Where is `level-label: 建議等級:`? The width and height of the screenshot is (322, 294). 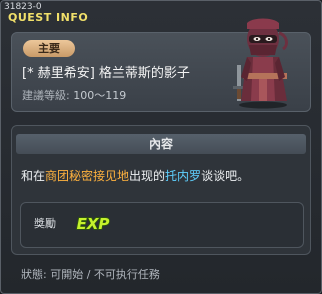 level-label: 建議等級: is located at coordinates (46, 95).